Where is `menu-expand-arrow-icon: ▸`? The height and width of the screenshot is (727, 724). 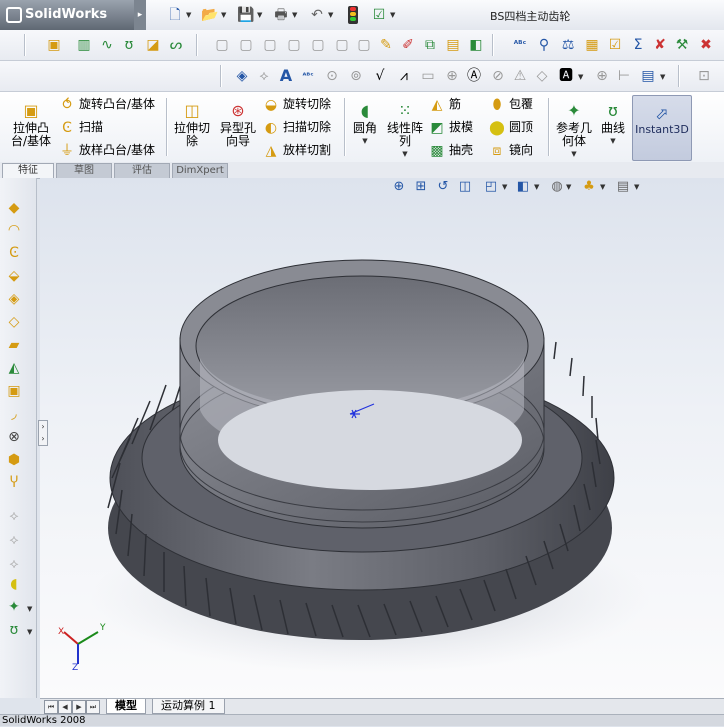 menu-expand-arrow-icon: ▸ is located at coordinates (140, 15).